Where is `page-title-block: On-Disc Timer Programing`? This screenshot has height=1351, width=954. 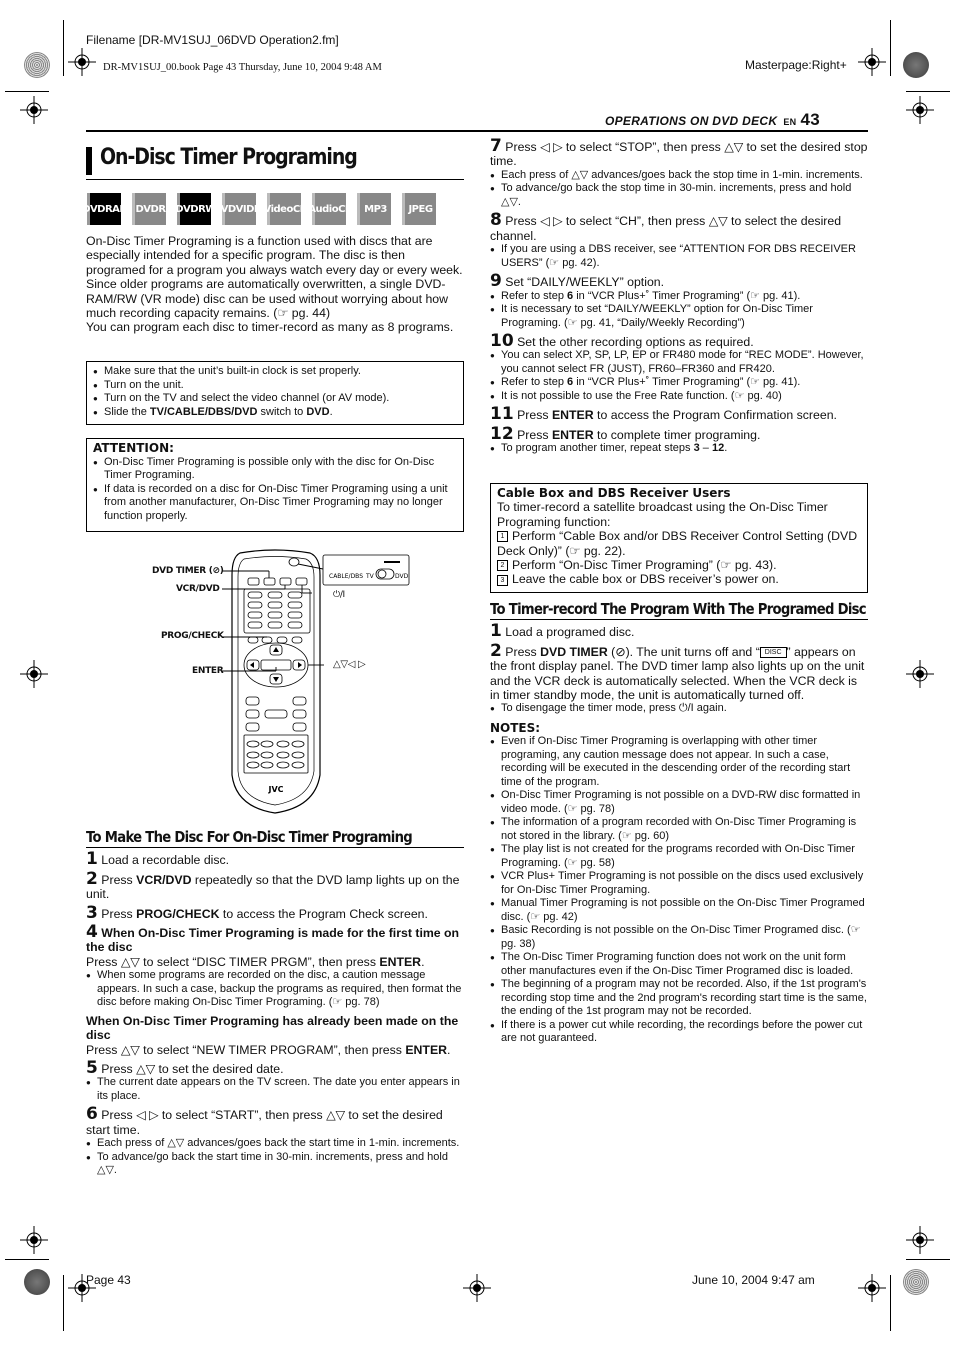 page-title-block: On-Disc Timer Programing is located at coordinates (275, 162).